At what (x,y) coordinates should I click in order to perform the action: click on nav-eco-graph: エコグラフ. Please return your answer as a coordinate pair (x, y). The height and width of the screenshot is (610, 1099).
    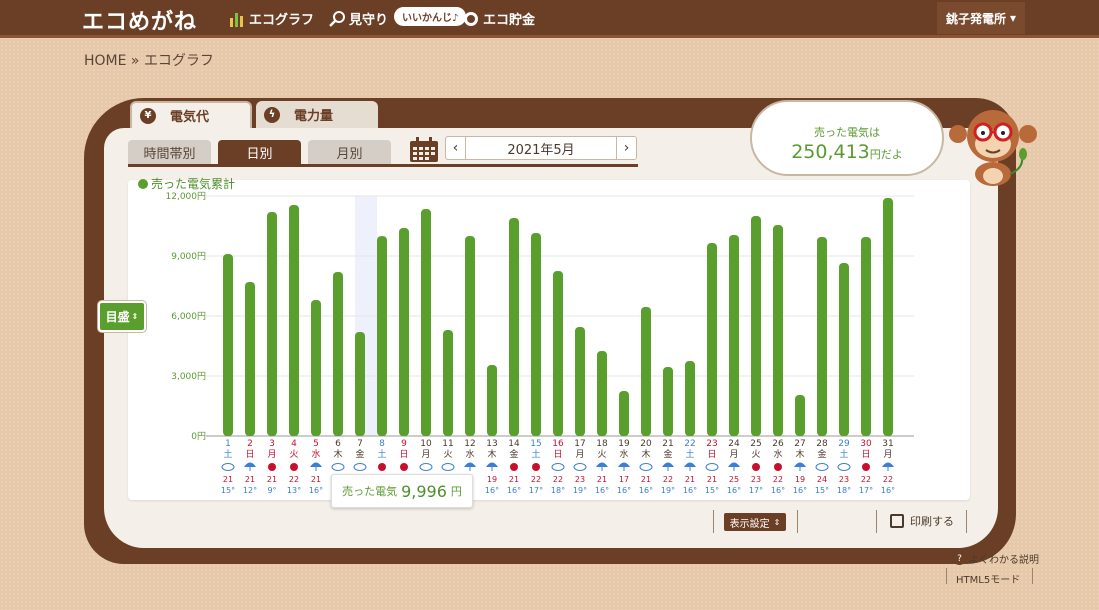
    Looking at the image, I should click on (271, 18).